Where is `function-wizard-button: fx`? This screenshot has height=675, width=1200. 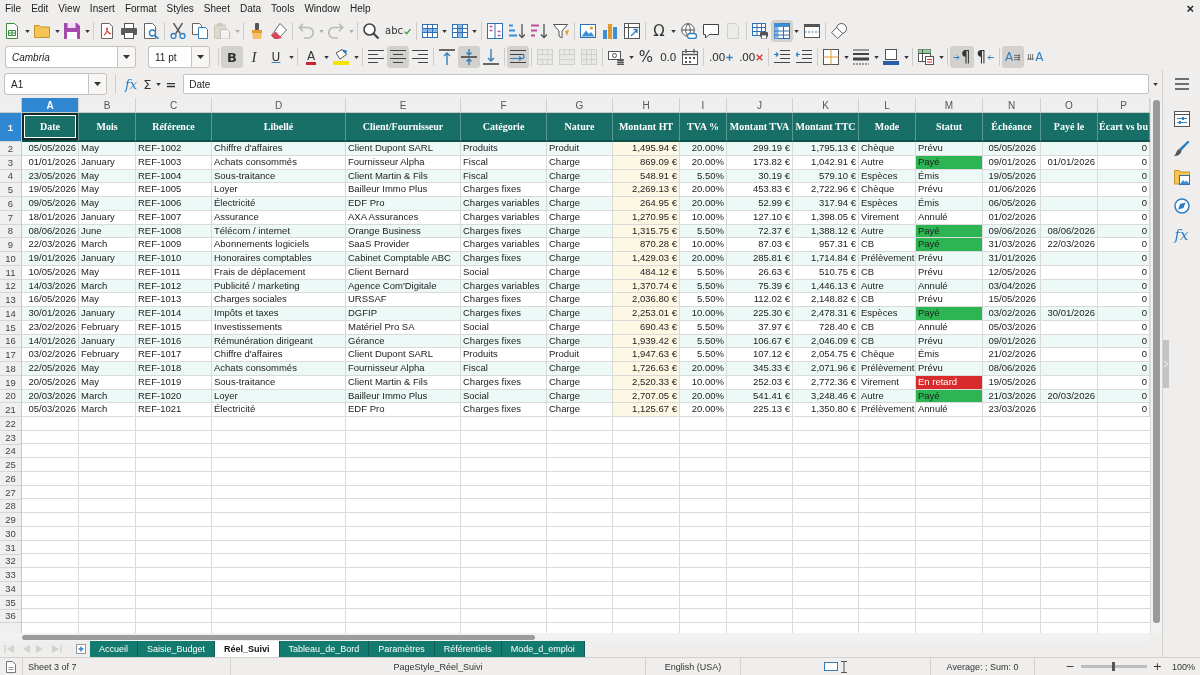 function-wizard-button: fx is located at coordinates (131, 84).